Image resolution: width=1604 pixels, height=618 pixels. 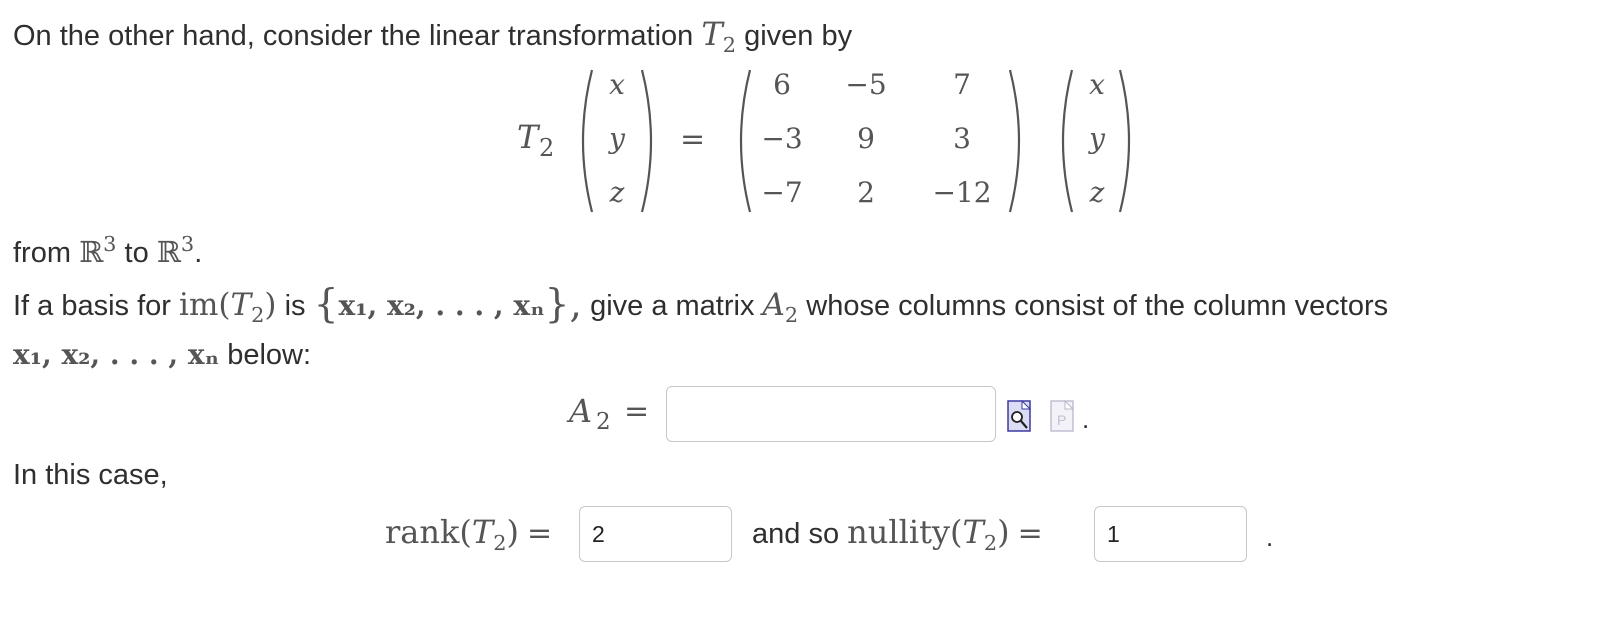 I want to click on matrix-cell-3-1: −7, so click(x=782, y=192).